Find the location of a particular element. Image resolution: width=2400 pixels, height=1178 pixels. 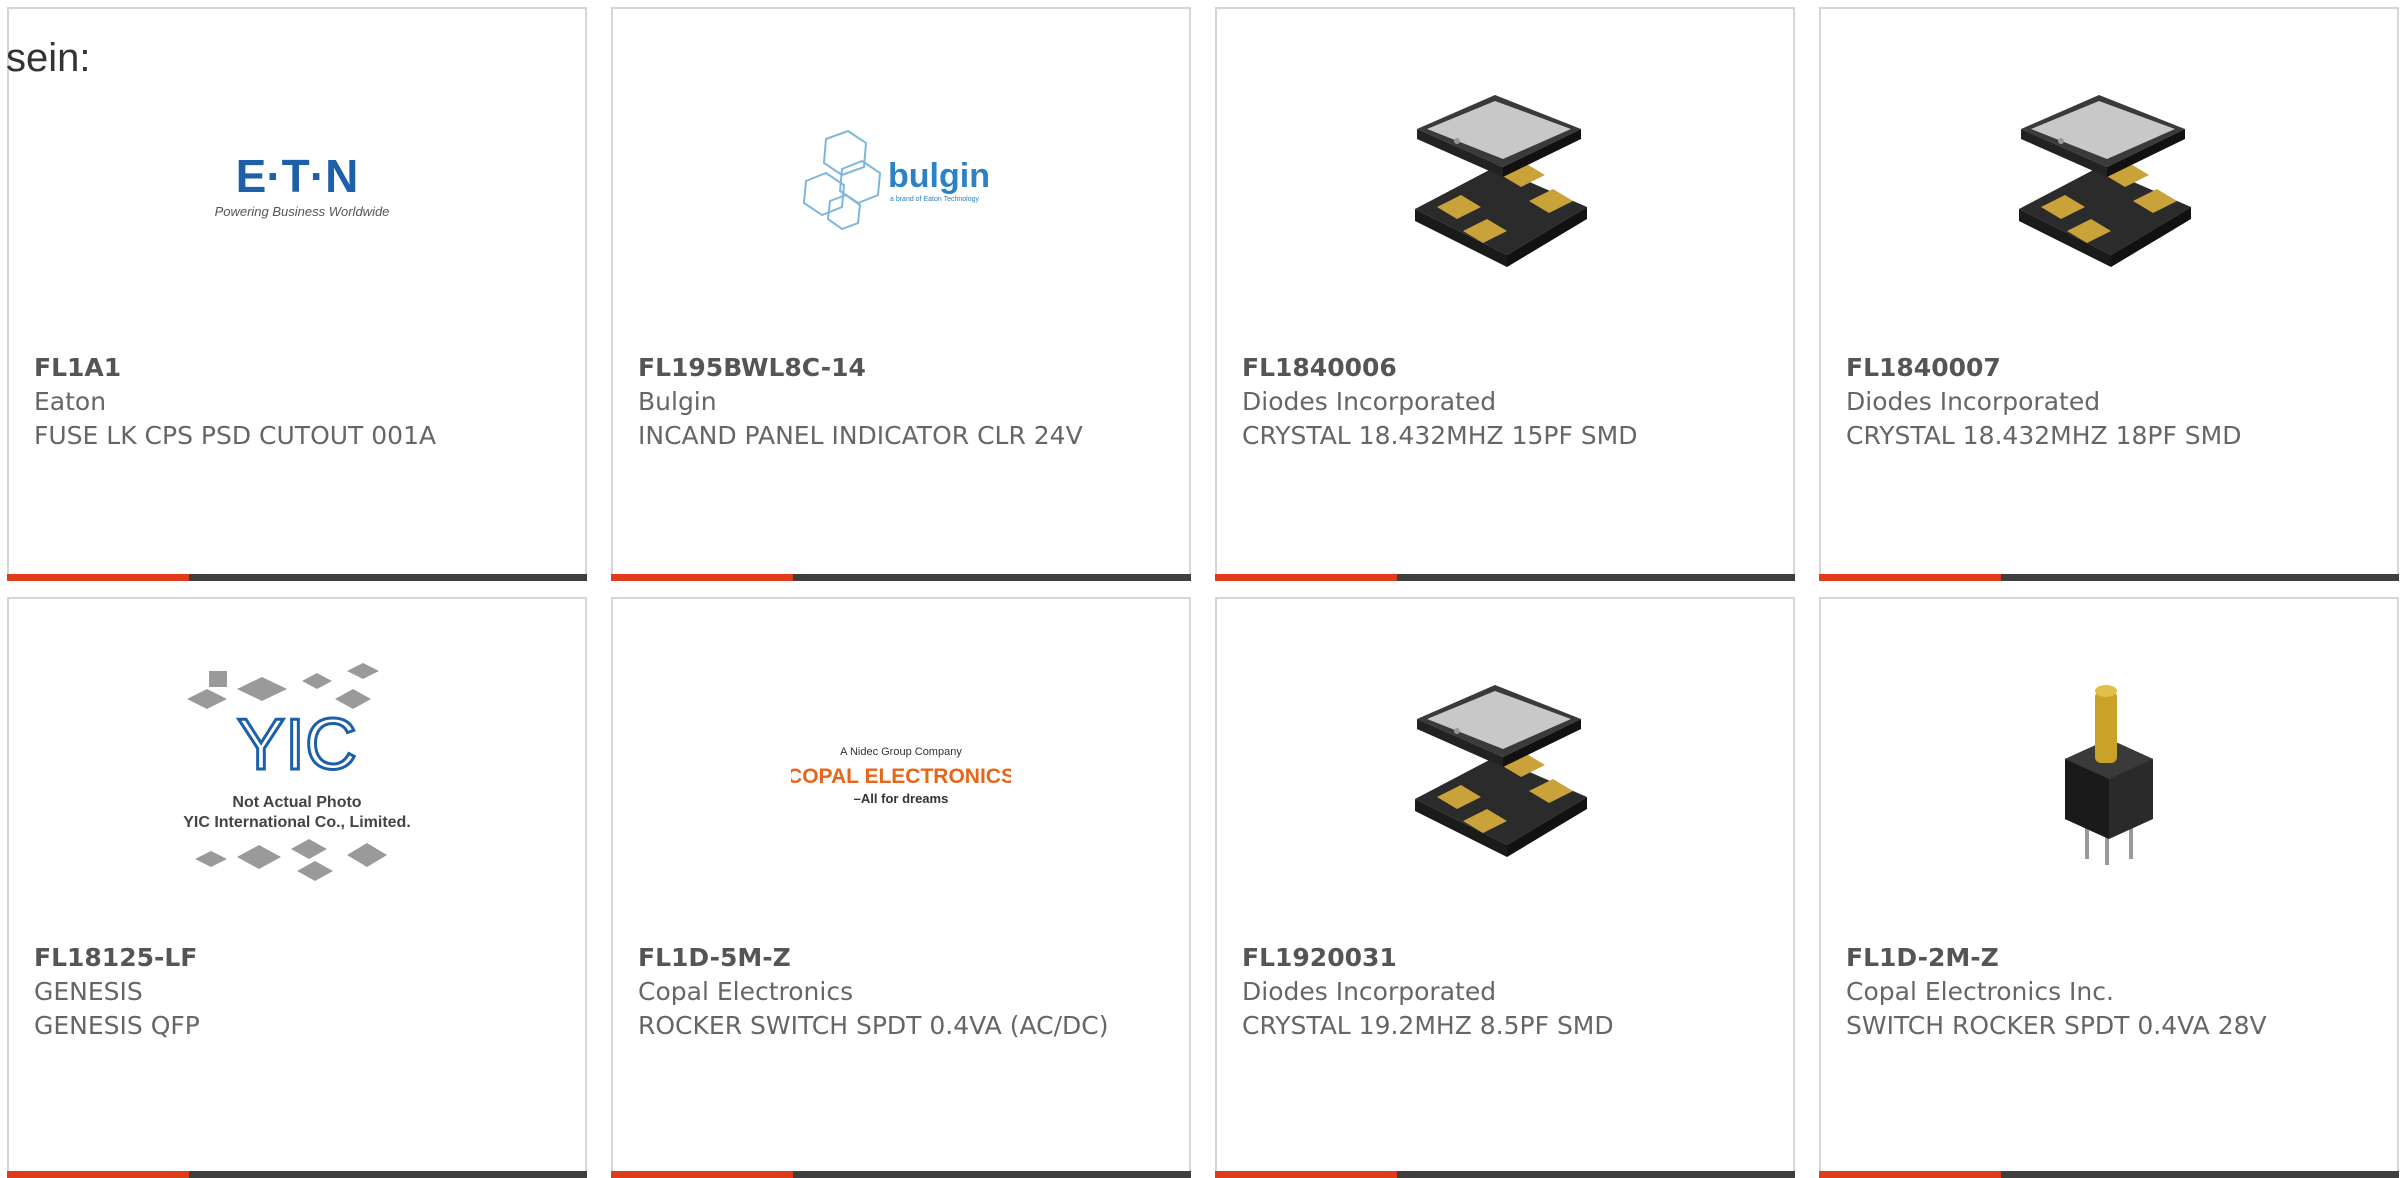

product-image: bulgin a brand of Eaton Technology is located at coordinates (901, 189).